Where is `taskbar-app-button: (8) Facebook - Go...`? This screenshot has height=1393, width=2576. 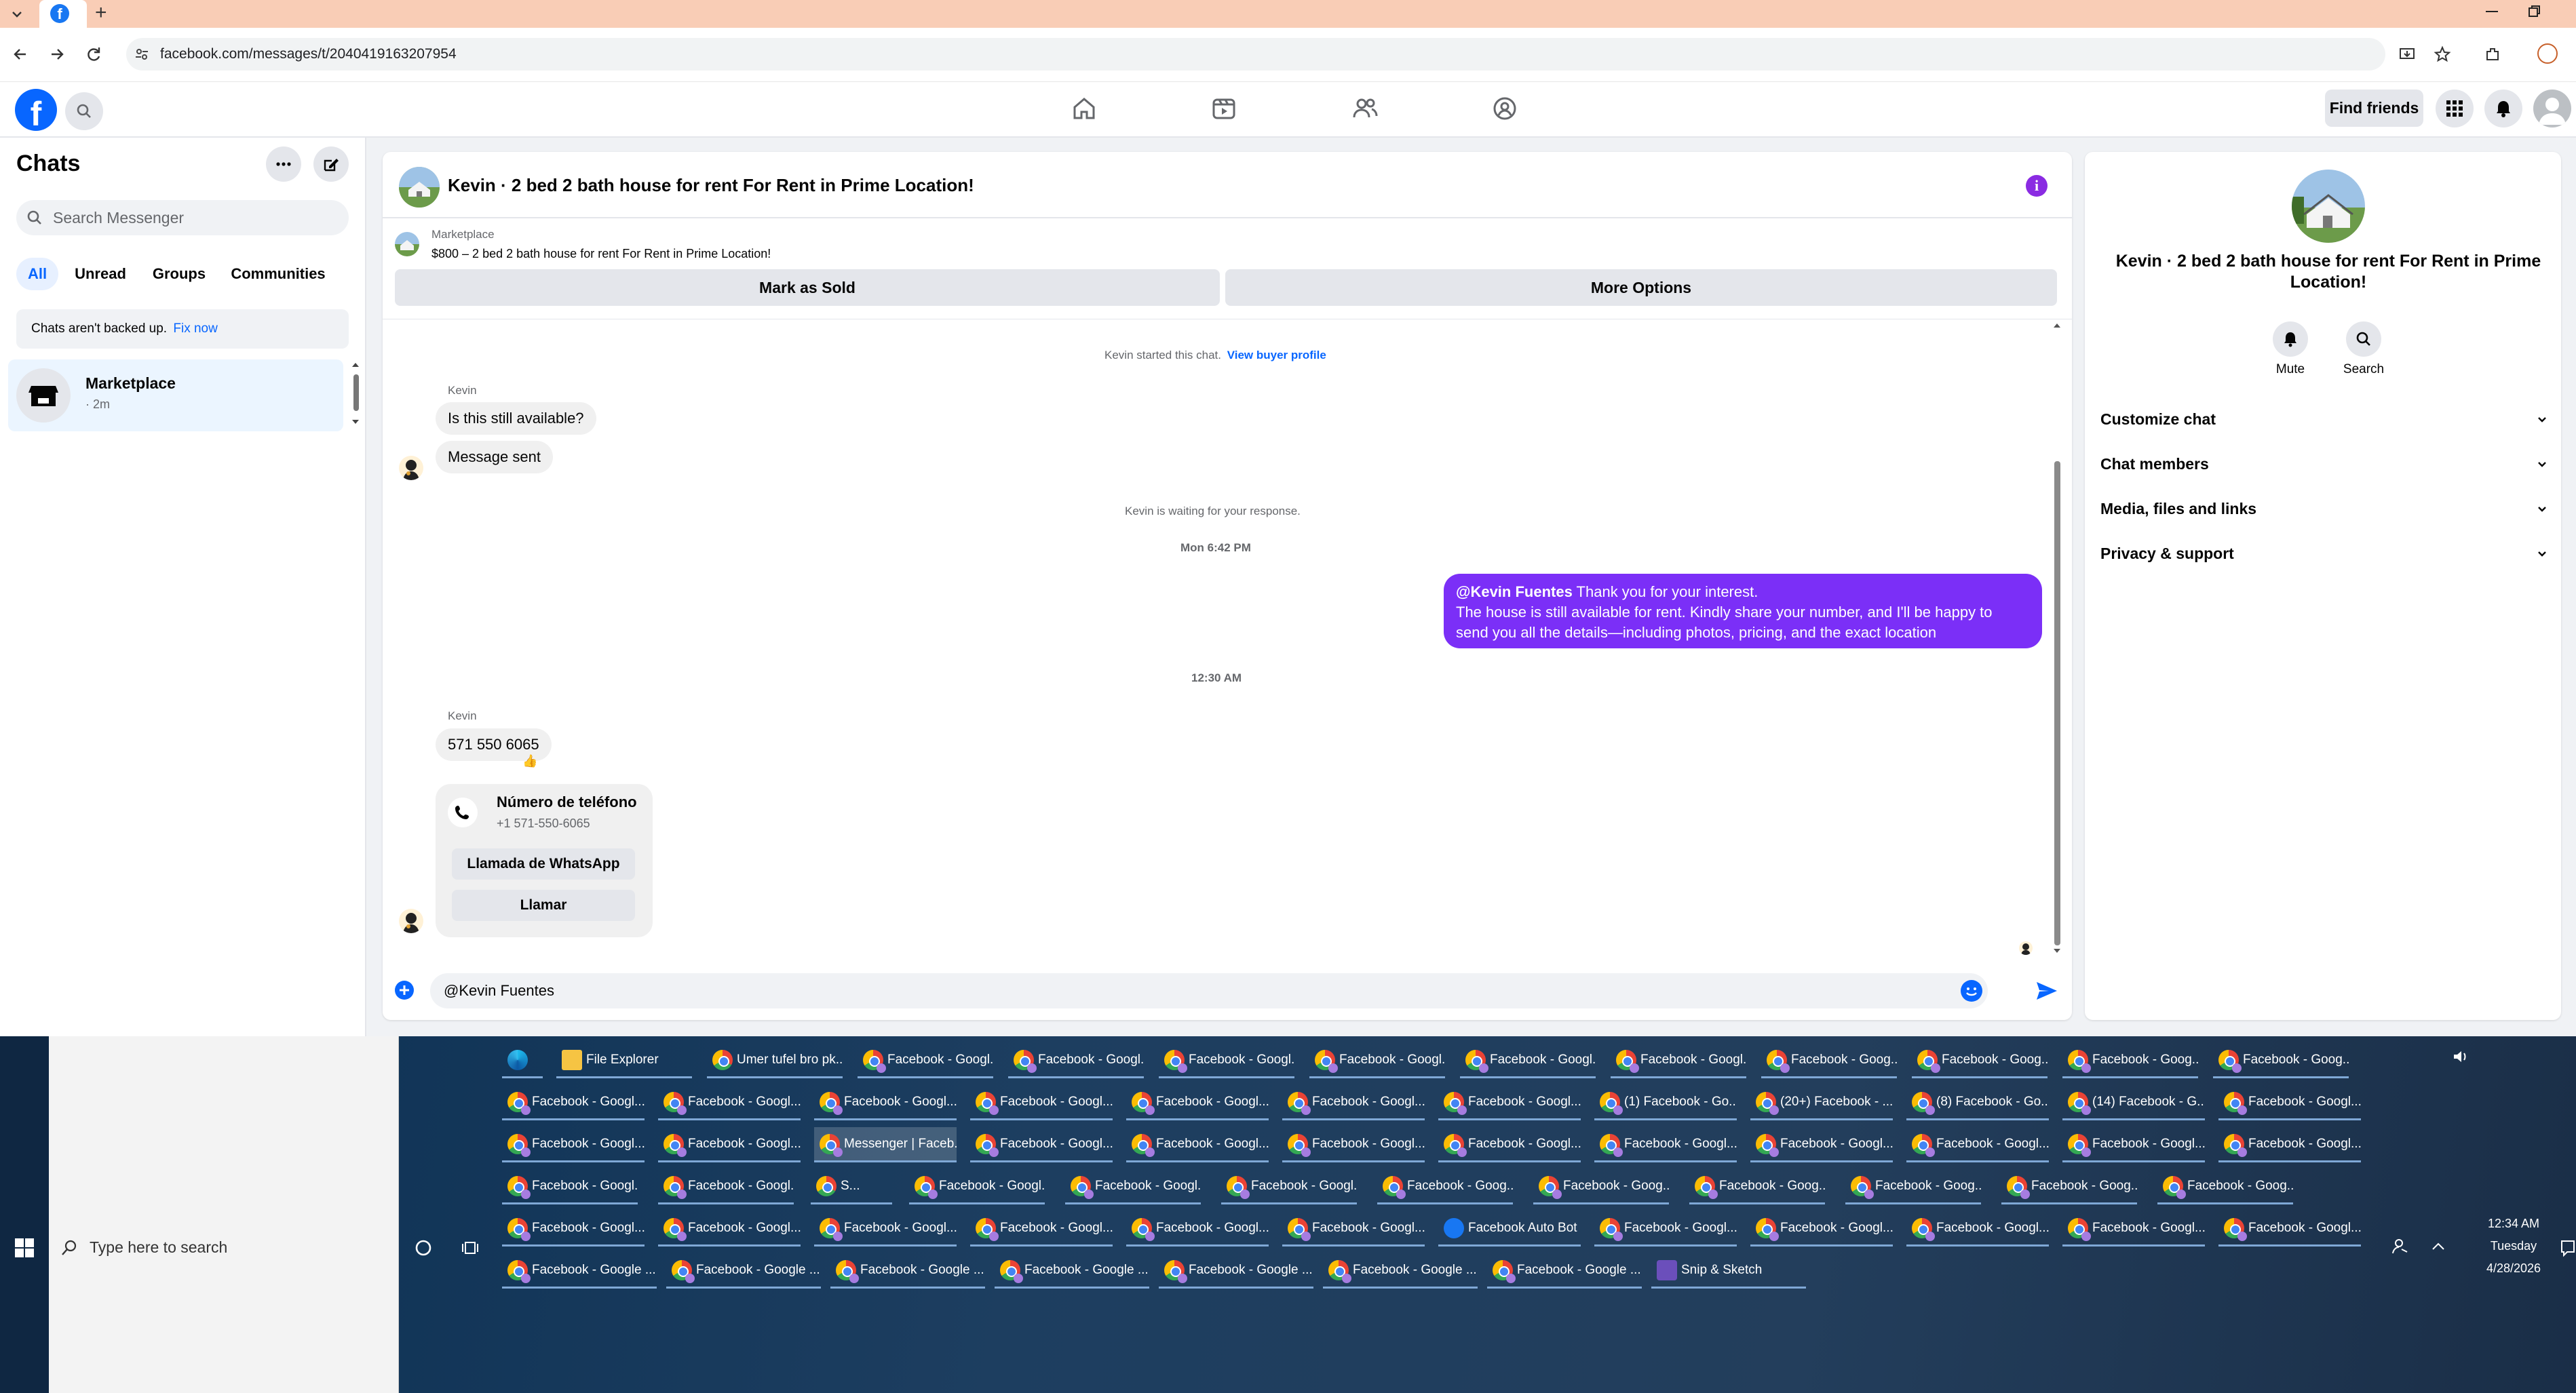 taskbar-app-button: (8) Facebook - Go... is located at coordinates (1977, 1103).